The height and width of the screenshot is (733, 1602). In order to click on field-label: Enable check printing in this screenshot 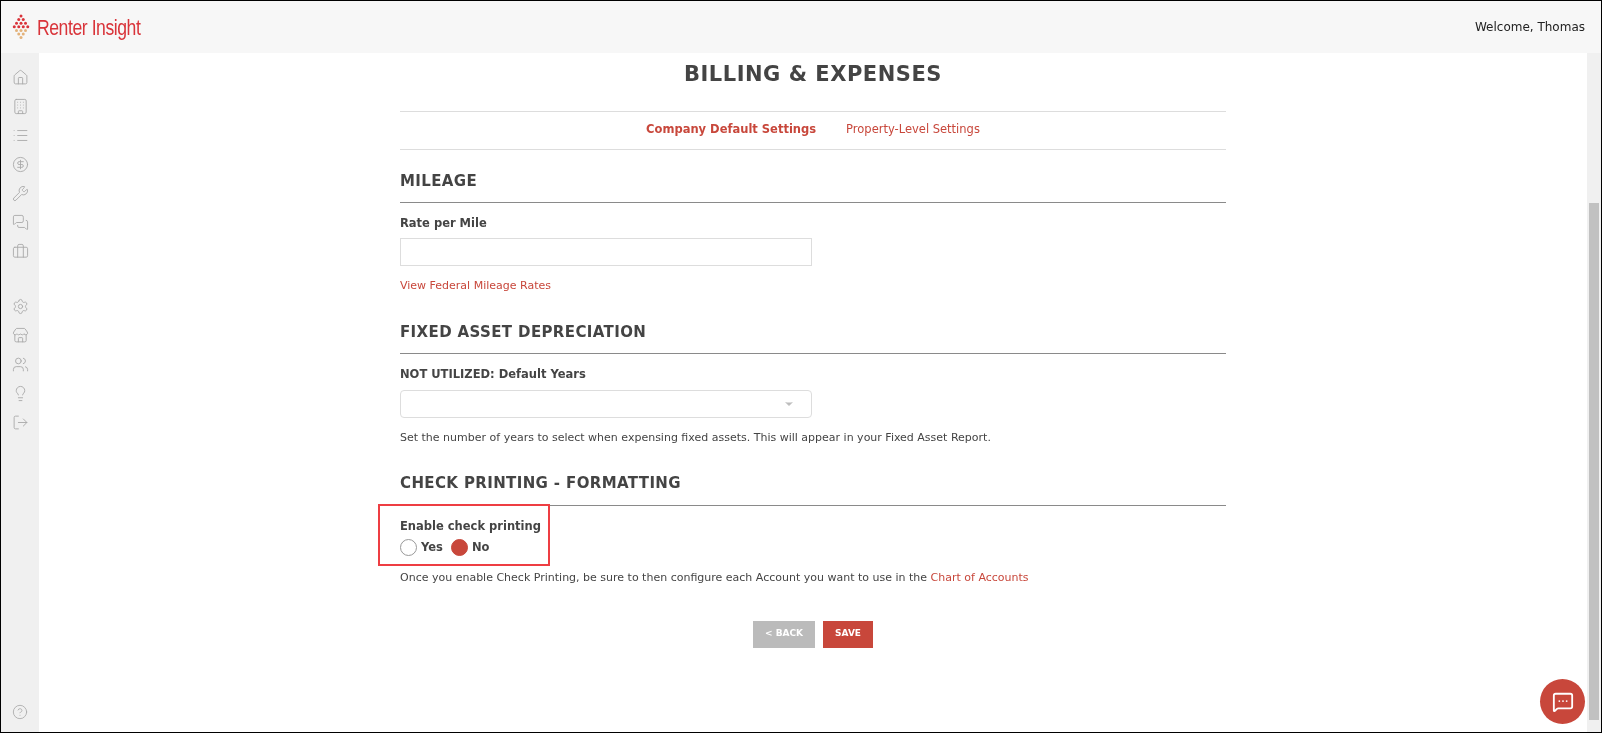, I will do `click(470, 526)`.